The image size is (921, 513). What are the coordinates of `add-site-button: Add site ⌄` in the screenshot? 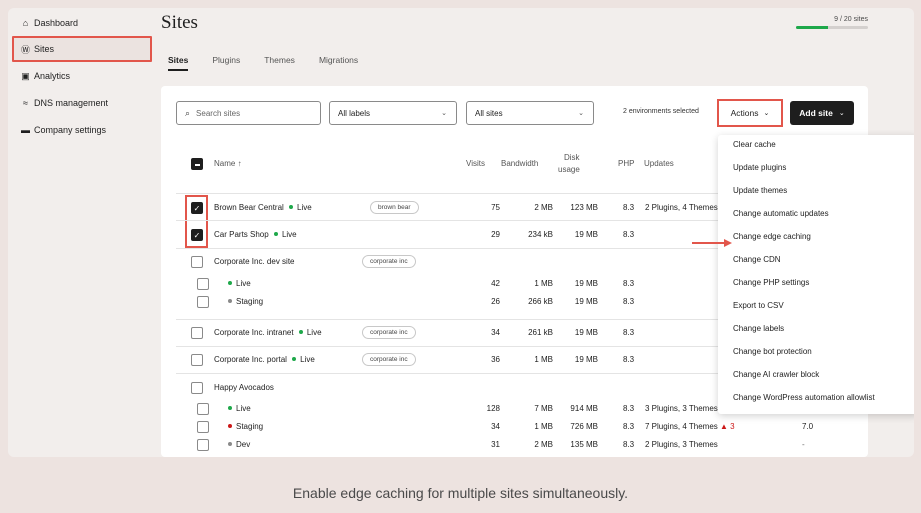 It's located at (822, 113).